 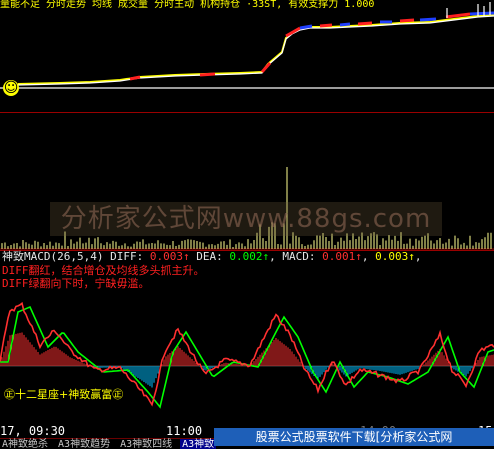 What do you see at coordinates (418, 256) in the screenshot?
I see `extra-sep: ,` at bounding box center [418, 256].